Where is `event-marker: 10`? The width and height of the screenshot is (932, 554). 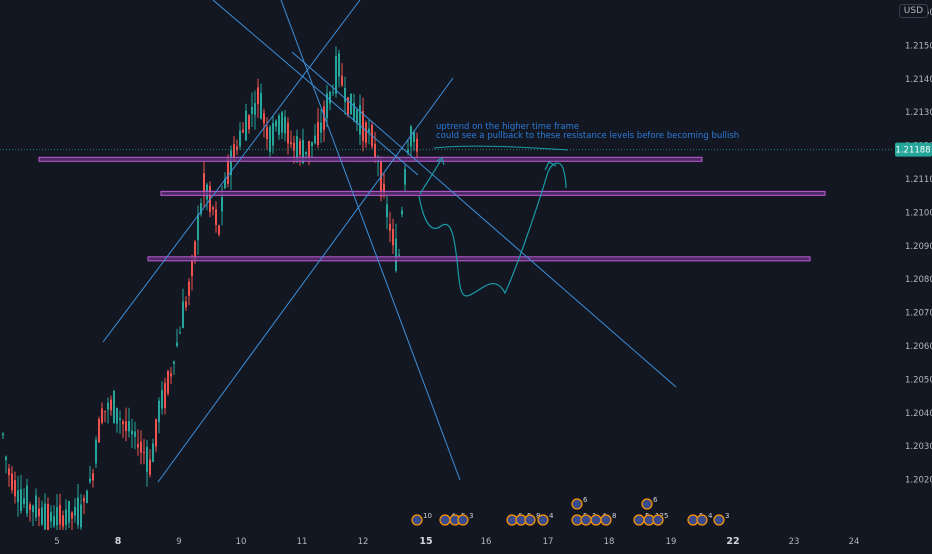
event-marker: 10 is located at coordinates (421, 519).